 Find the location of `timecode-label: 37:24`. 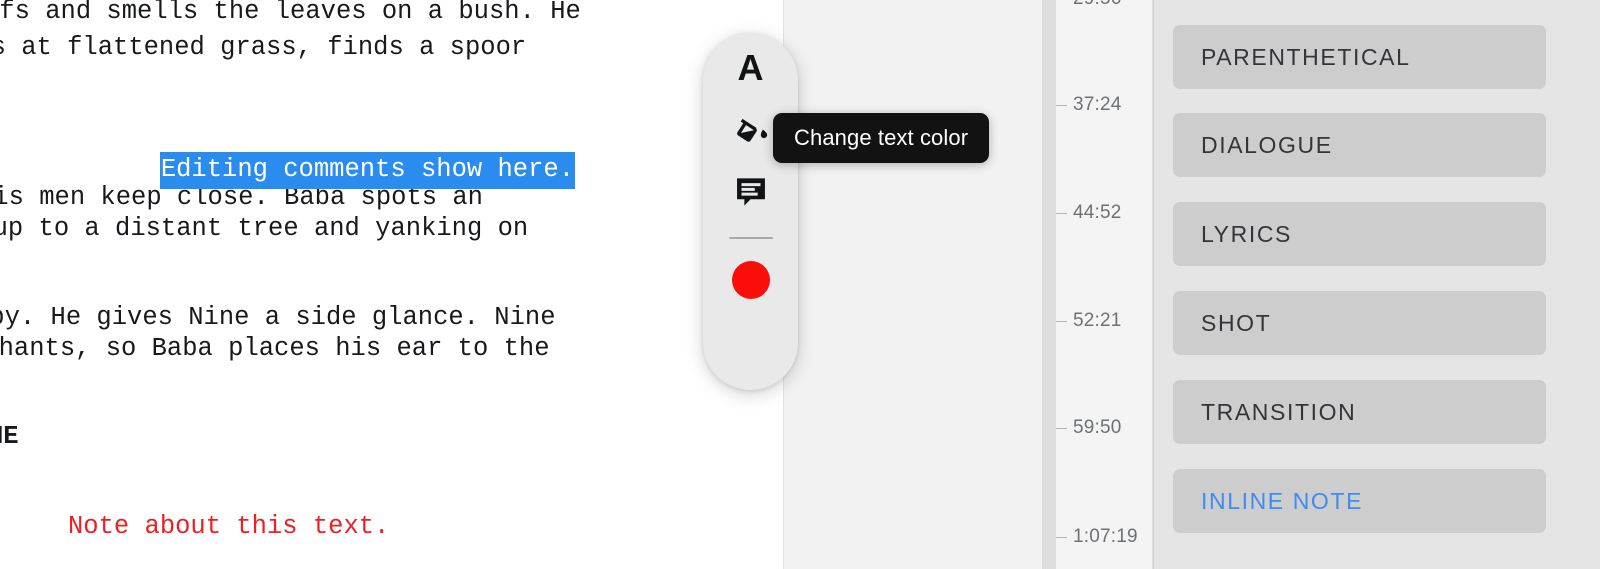

timecode-label: 37:24 is located at coordinates (1097, 104).